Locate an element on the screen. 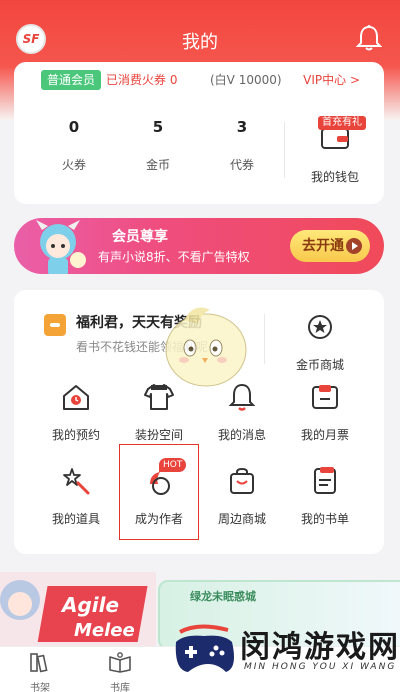 The height and width of the screenshot is (692, 400). cell-label: 金币商城 is located at coordinates (319, 365).